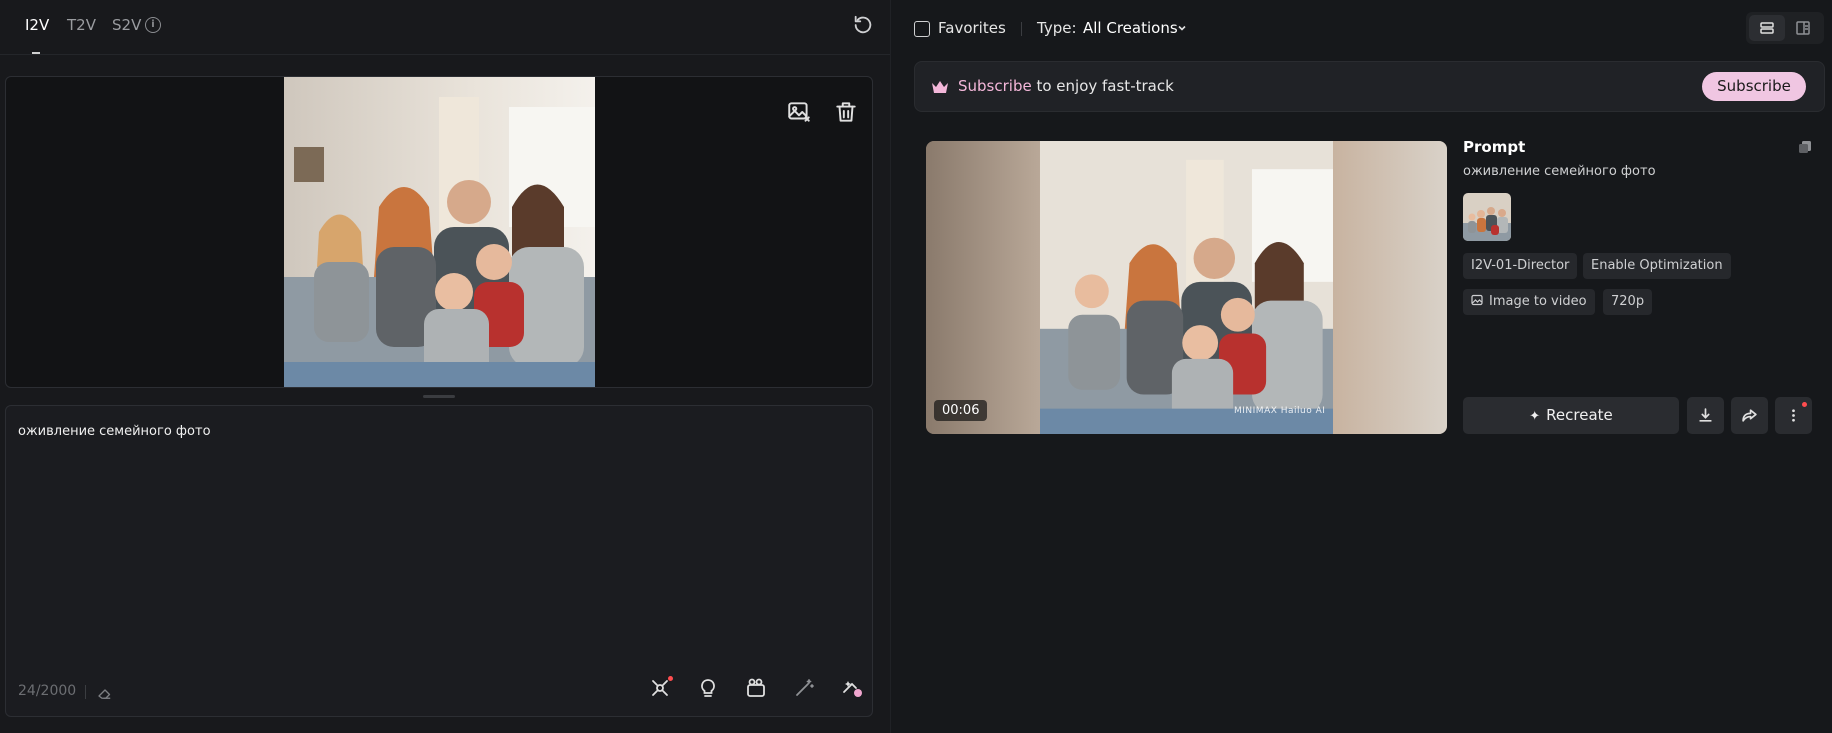 The height and width of the screenshot is (733, 1832). What do you see at coordinates (1754, 86) in the screenshot?
I see `subscribe-button: Subscribe` at bounding box center [1754, 86].